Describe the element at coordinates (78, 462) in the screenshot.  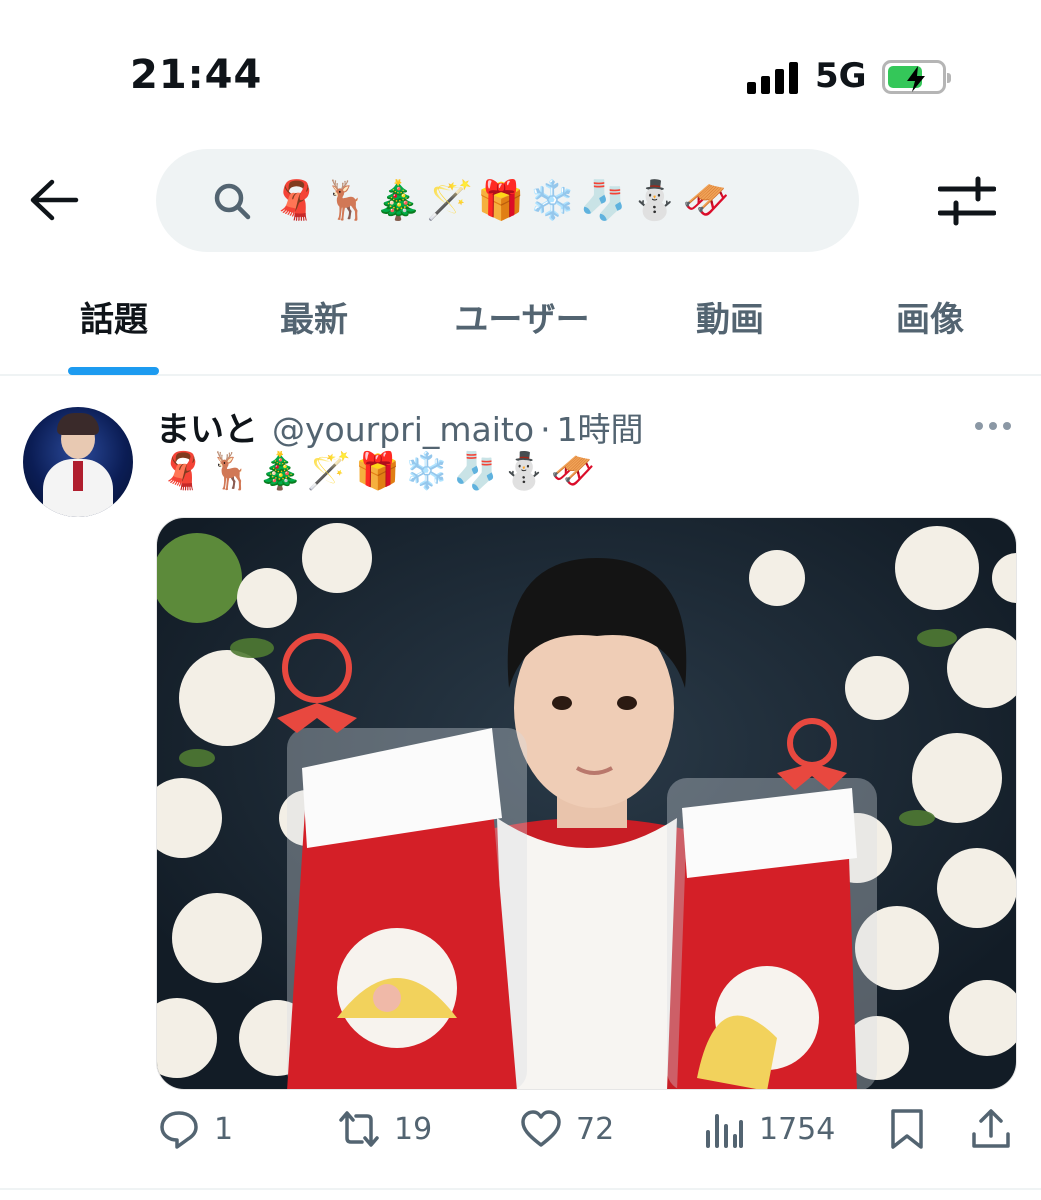
I see `avatar` at that location.